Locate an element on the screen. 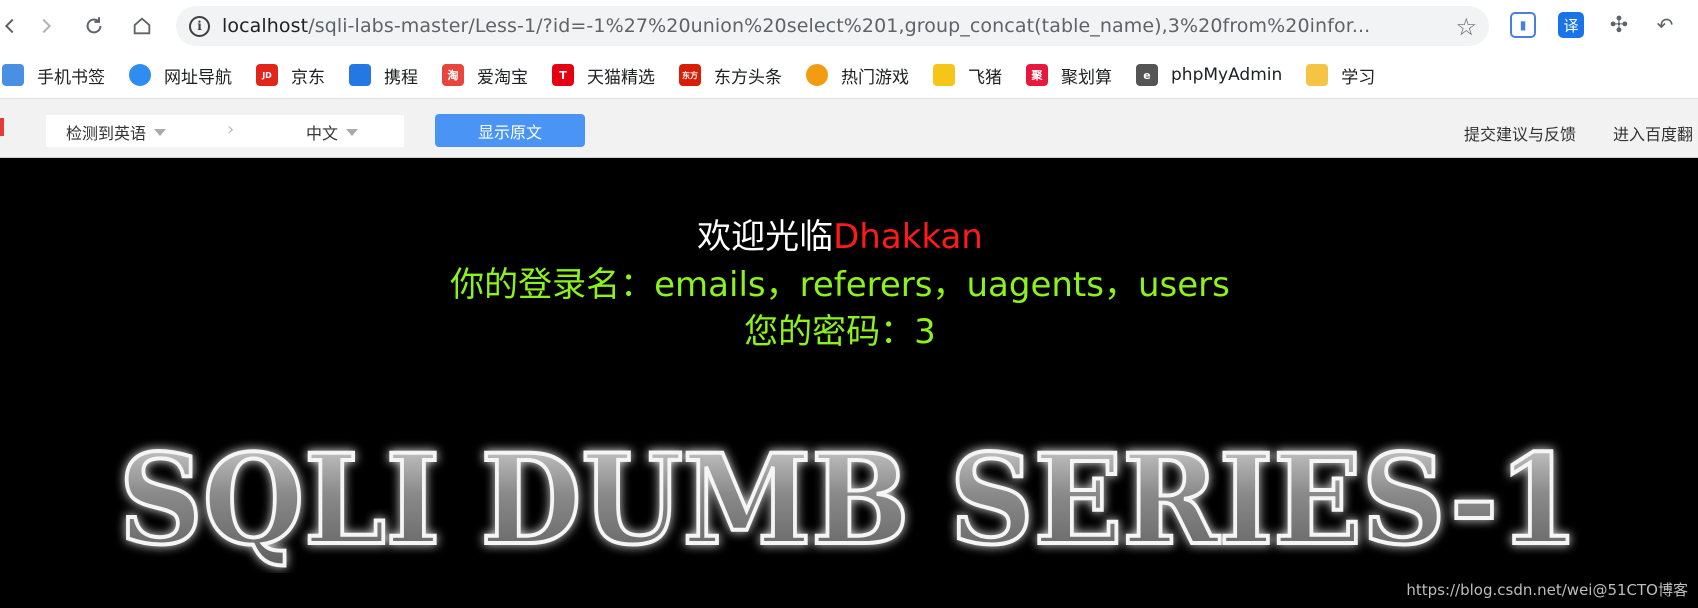  target-language-dropdown: 中文 is located at coordinates (332, 132).